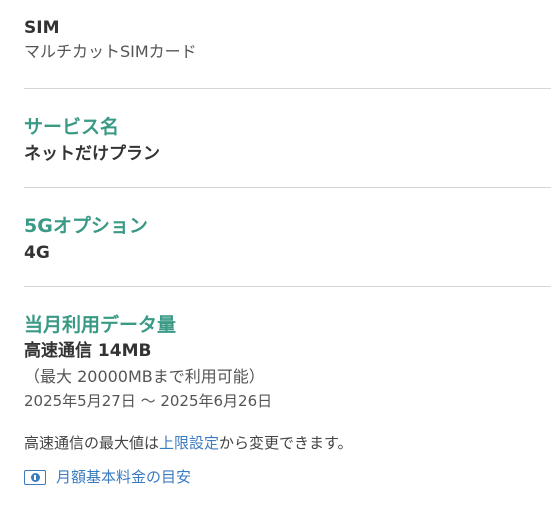  I want to click on data-usage-period: 2025年5月27日 ～ 2025年6月26日, so click(148, 401).